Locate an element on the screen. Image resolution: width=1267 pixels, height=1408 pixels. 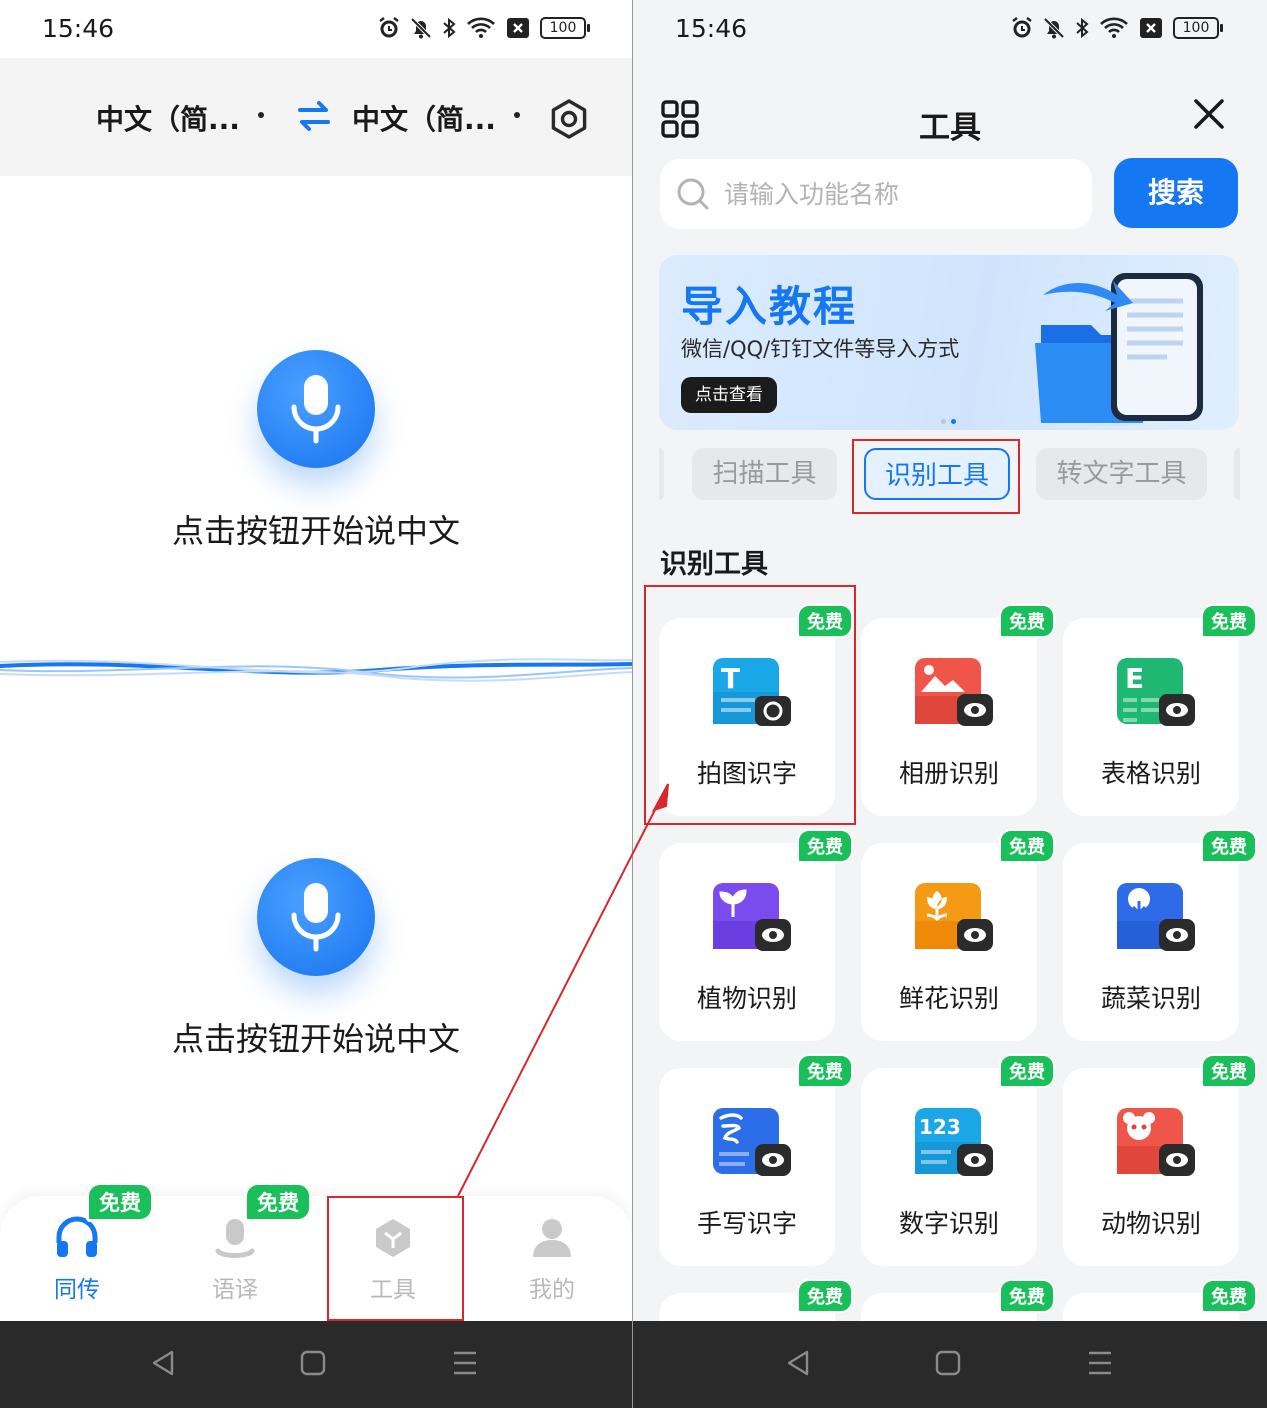
plant-eye-icon is located at coordinates (752, 917).